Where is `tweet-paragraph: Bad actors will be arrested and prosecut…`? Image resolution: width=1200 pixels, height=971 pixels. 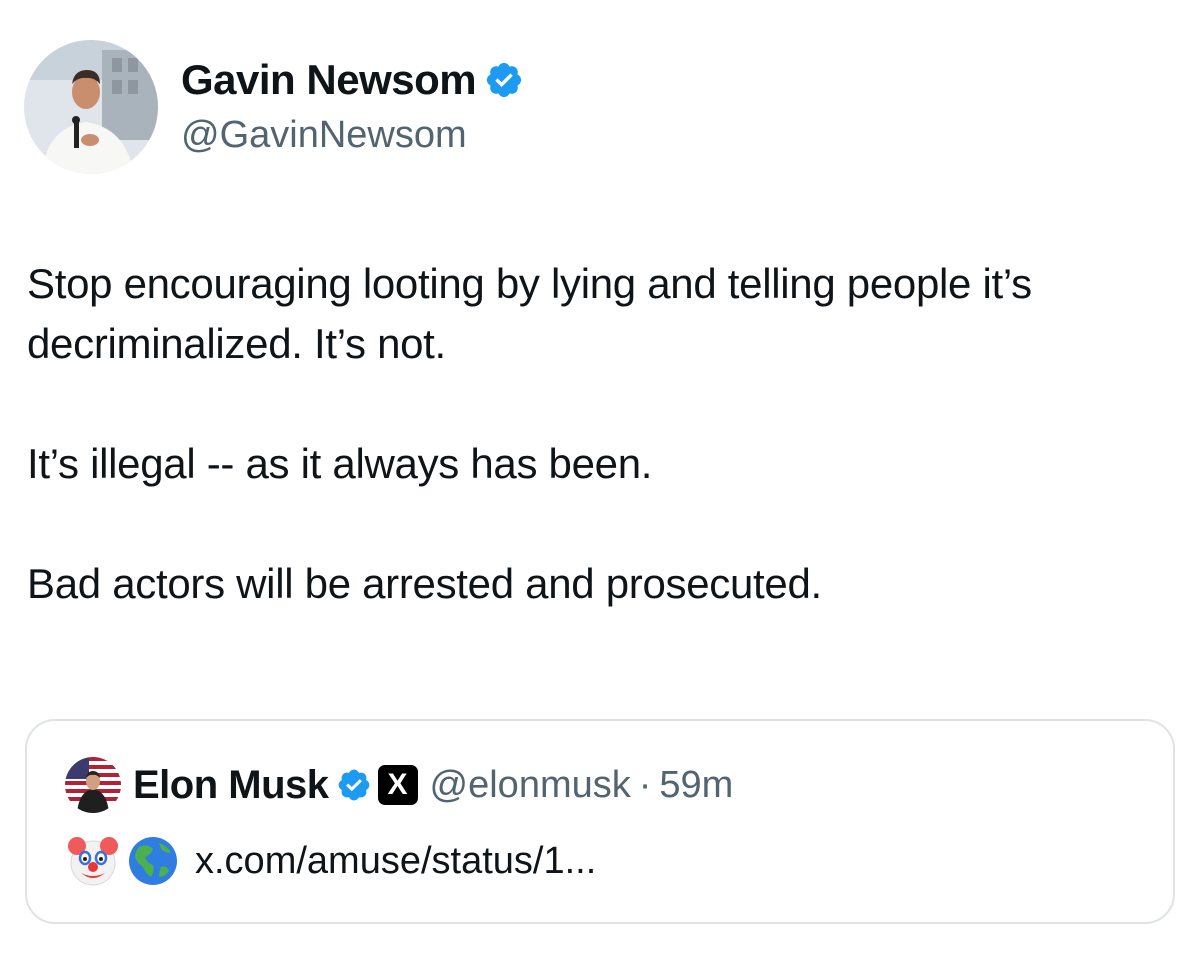
tweet-paragraph: Bad actors will be arrested and prosecut… is located at coordinates (424, 583).